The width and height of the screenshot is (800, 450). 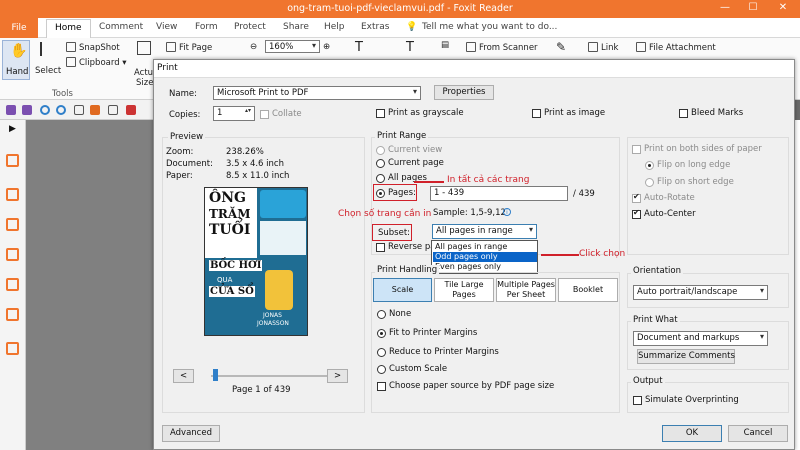 I want to click on file-attachment-label: File Attachment, so click(x=682, y=48).